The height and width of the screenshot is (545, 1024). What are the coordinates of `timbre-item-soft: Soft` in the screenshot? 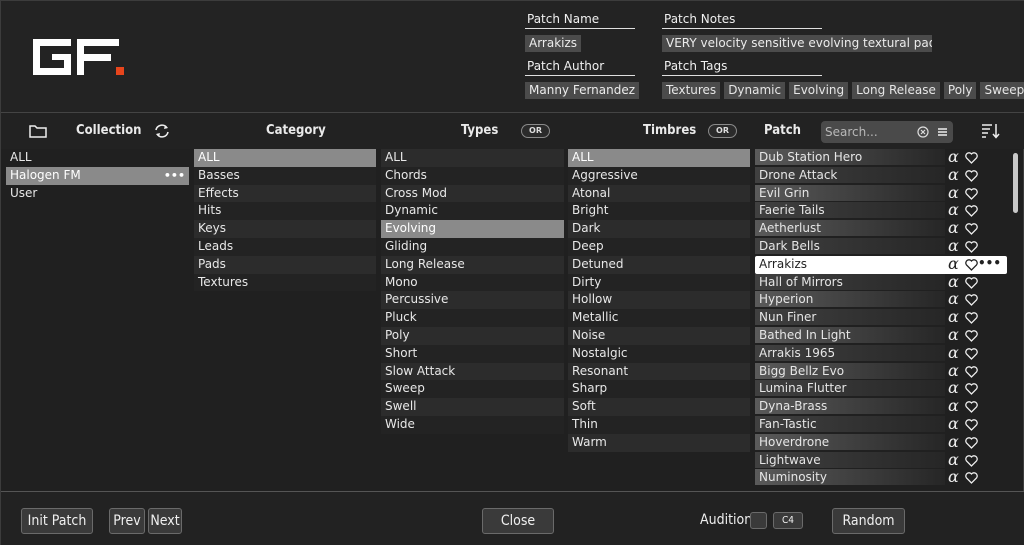 It's located at (659, 407).